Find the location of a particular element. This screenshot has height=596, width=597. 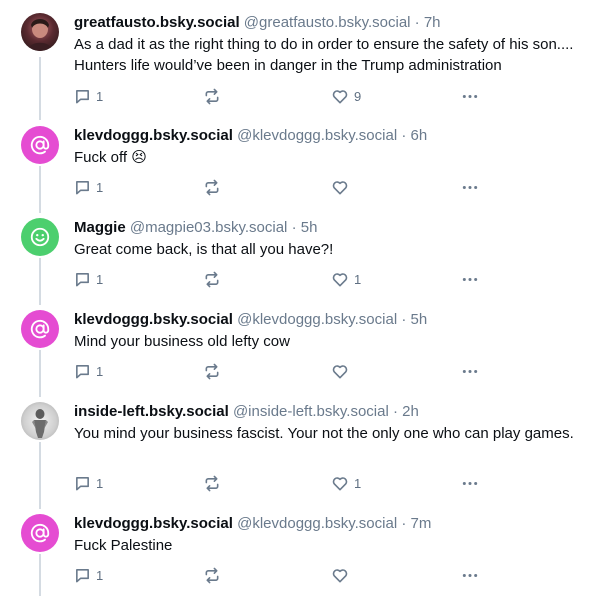

handle: @inside-left.bsky.social is located at coordinates (311, 411).